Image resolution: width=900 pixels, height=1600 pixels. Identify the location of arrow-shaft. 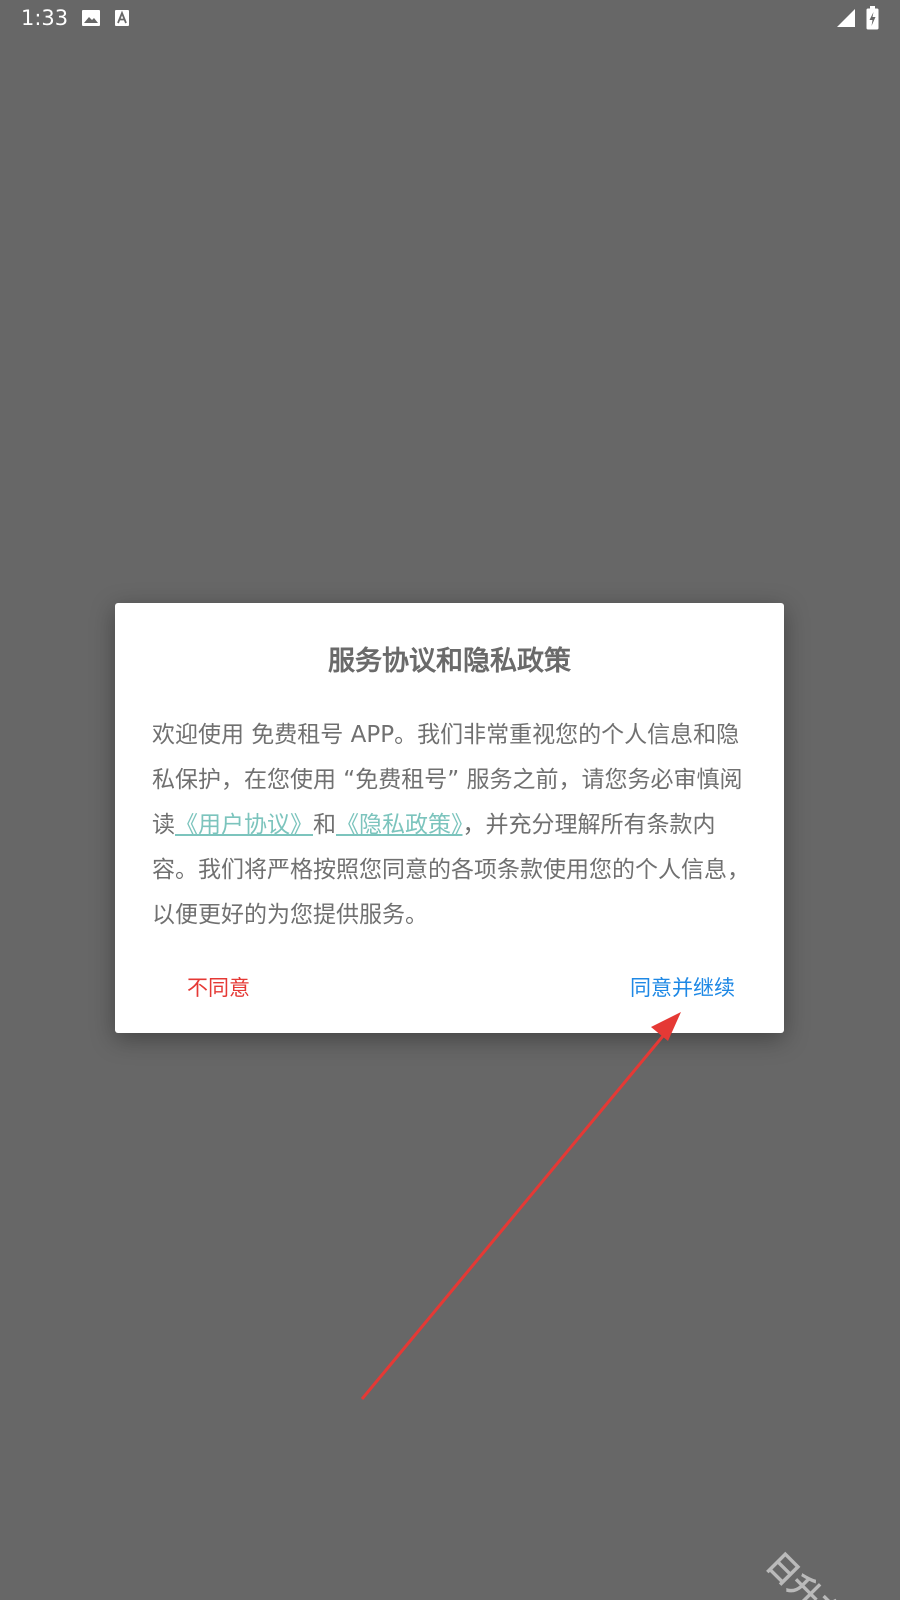
(515, 1214).